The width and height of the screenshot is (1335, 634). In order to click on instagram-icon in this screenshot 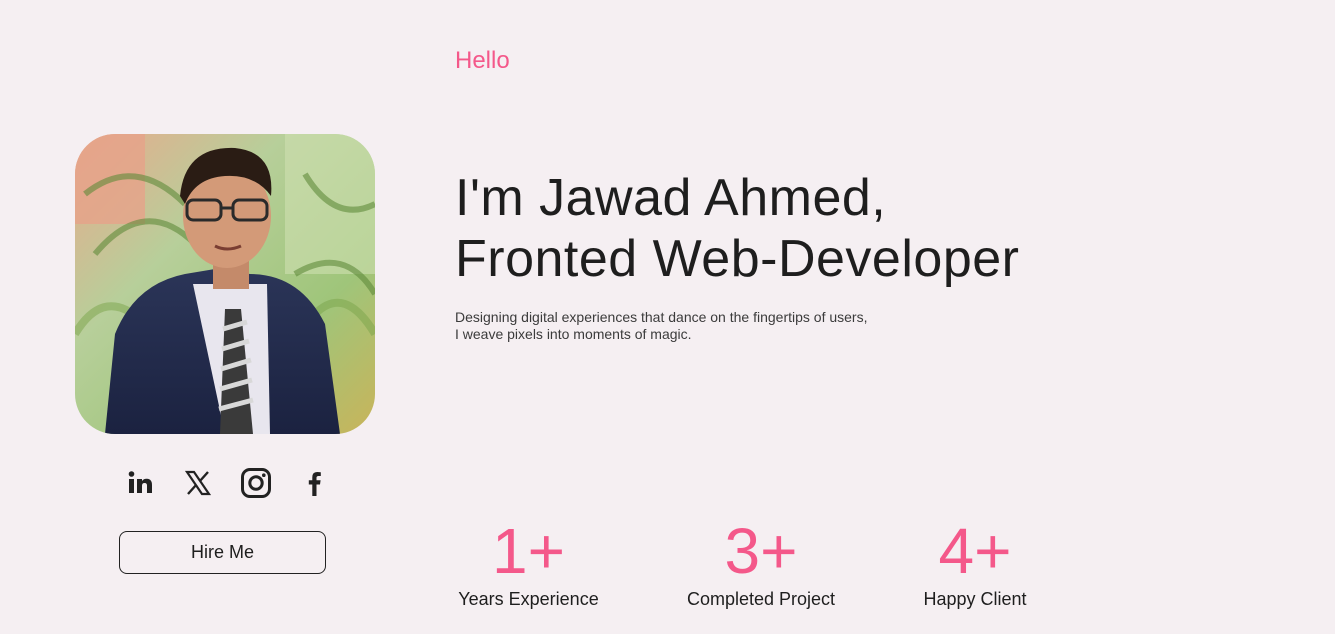, I will do `click(256, 483)`.